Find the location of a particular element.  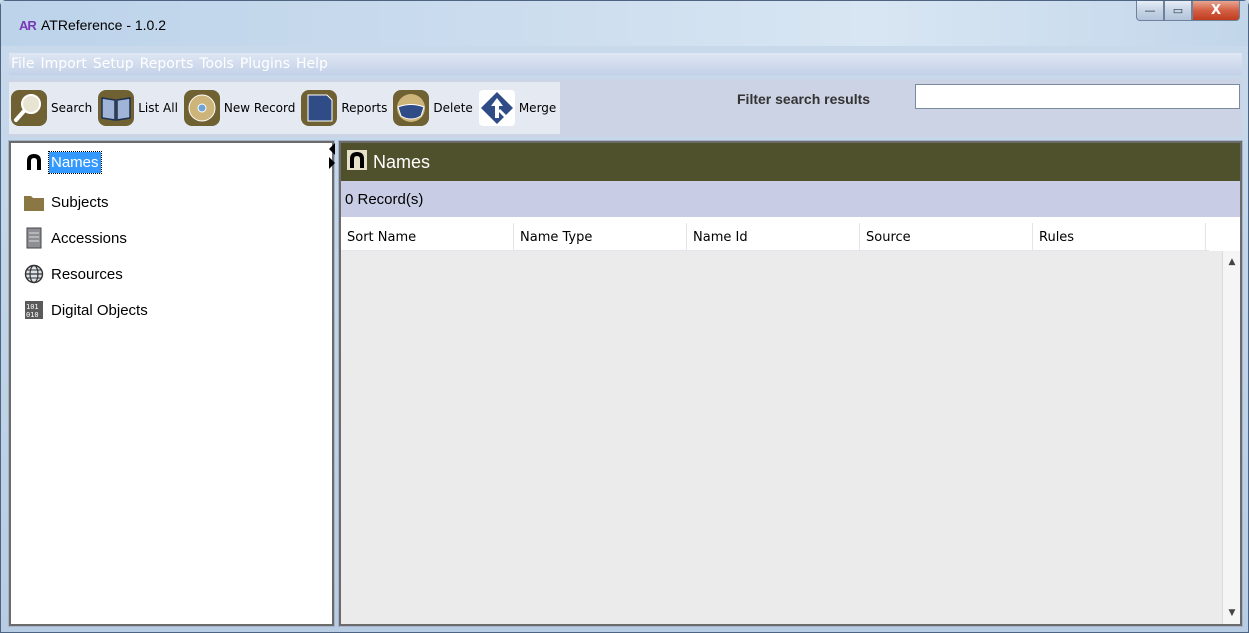

panel-title: Names is located at coordinates (402, 161).